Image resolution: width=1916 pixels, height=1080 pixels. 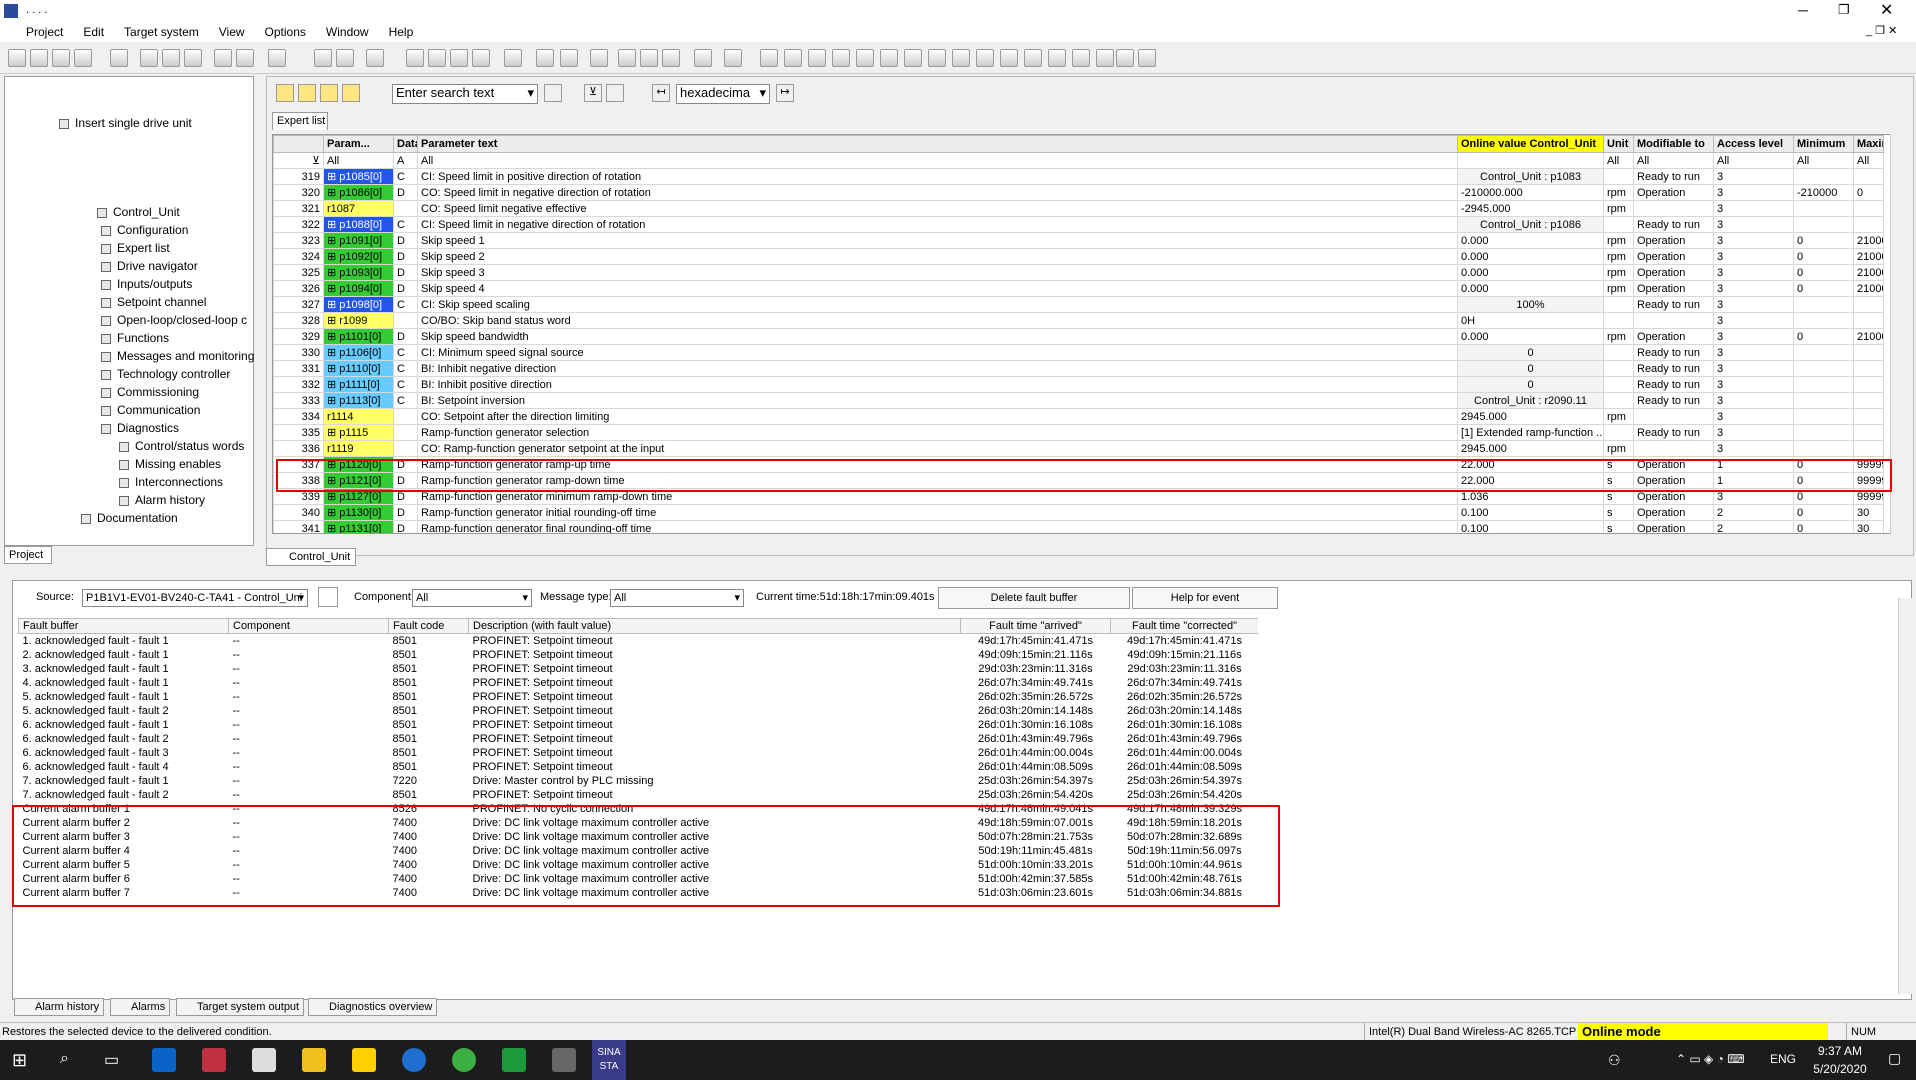 What do you see at coordinates (123, 626) in the screenshot?
I see `col-fault-buffer: Fault buffer` at bounding box center [123, 626].